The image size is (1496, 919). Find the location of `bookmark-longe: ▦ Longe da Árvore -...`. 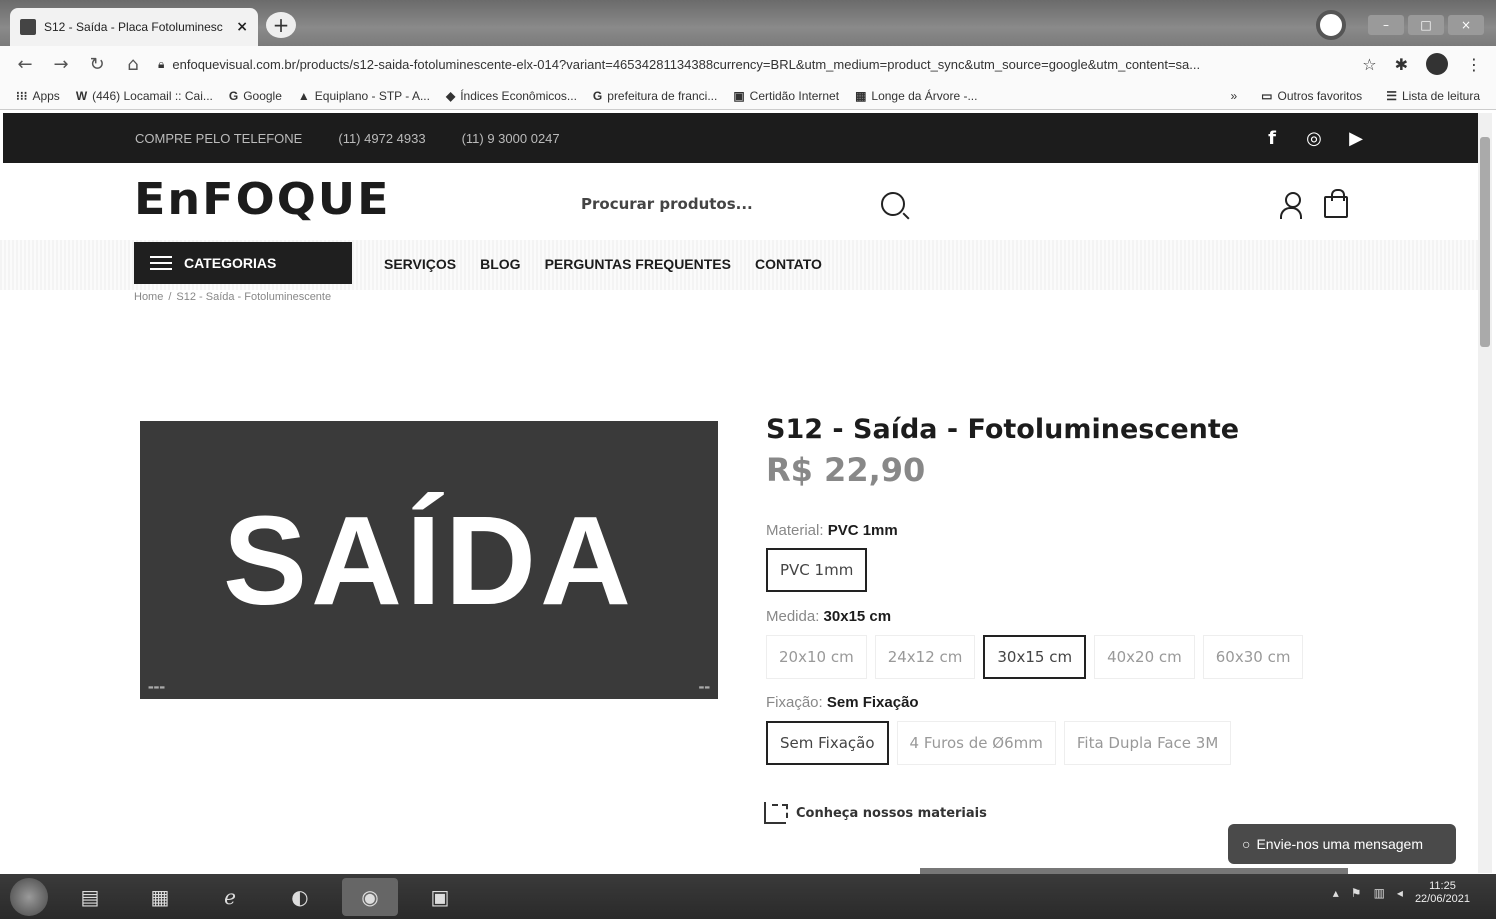

bookmark-longe: ▦ Longe da Árvore -... is located at coordinates (916, 96).